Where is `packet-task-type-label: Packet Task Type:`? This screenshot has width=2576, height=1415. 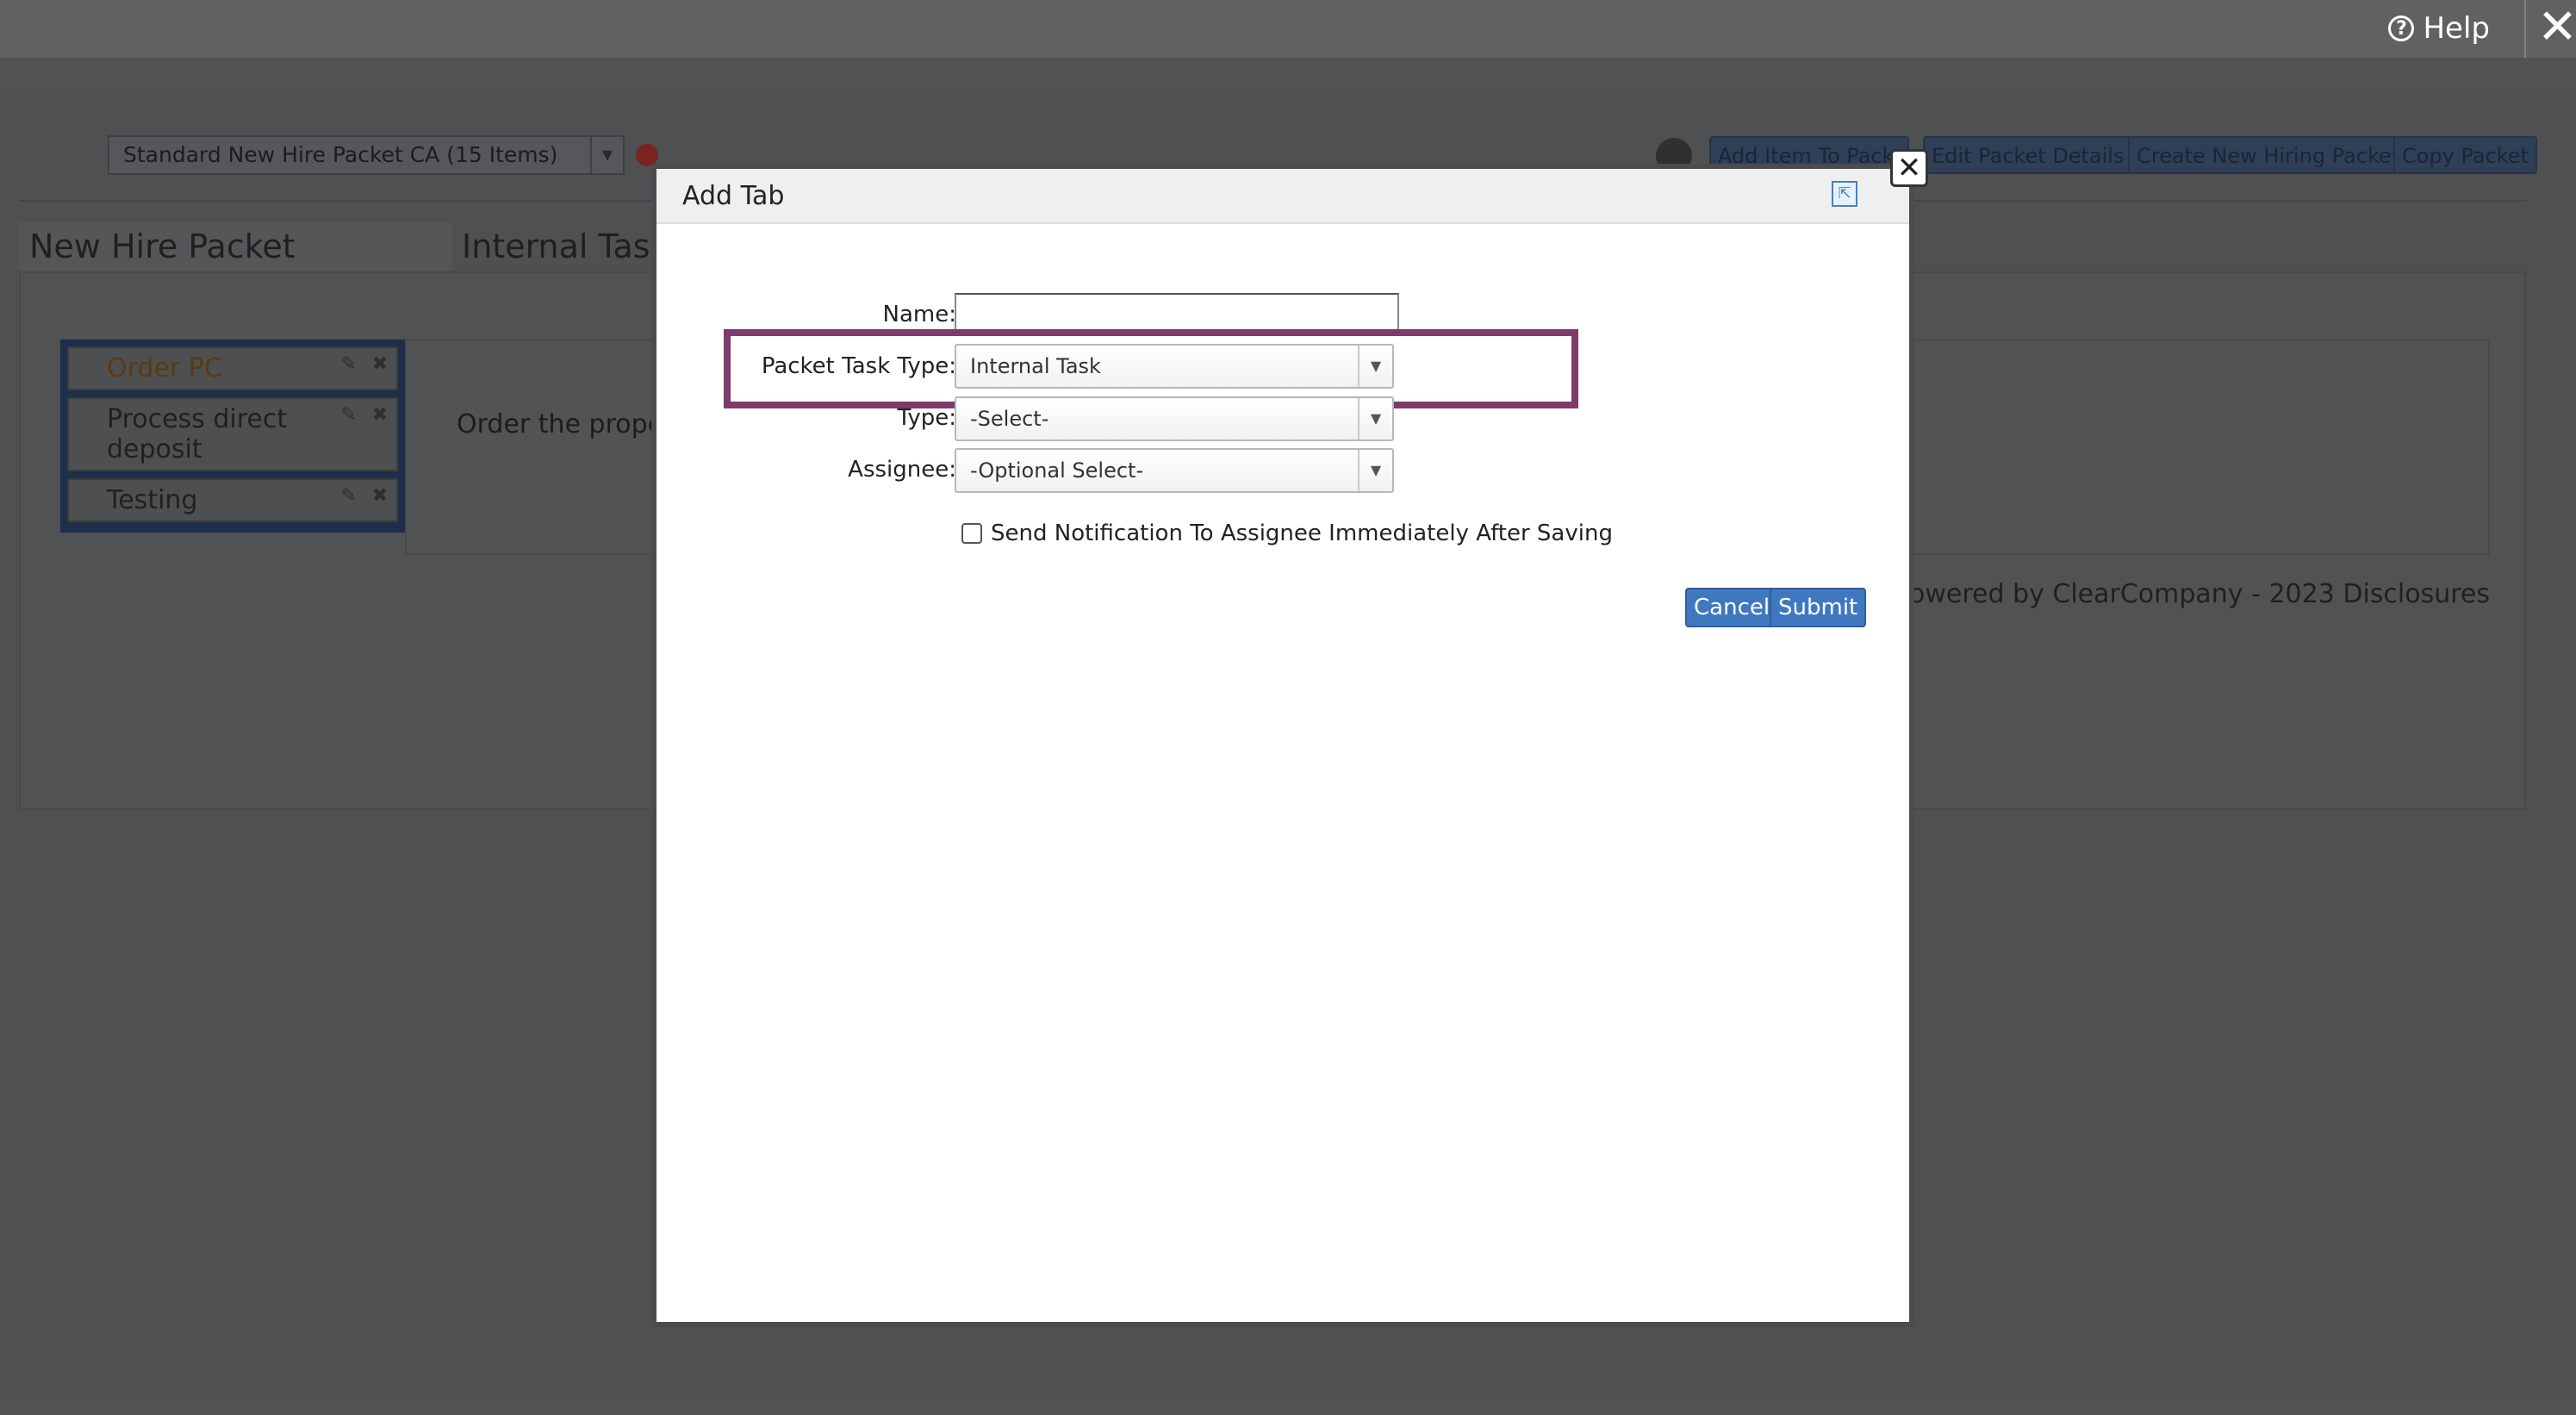 packet-task-type-label: Packet Task Type: is located at coordinates (859, 366).